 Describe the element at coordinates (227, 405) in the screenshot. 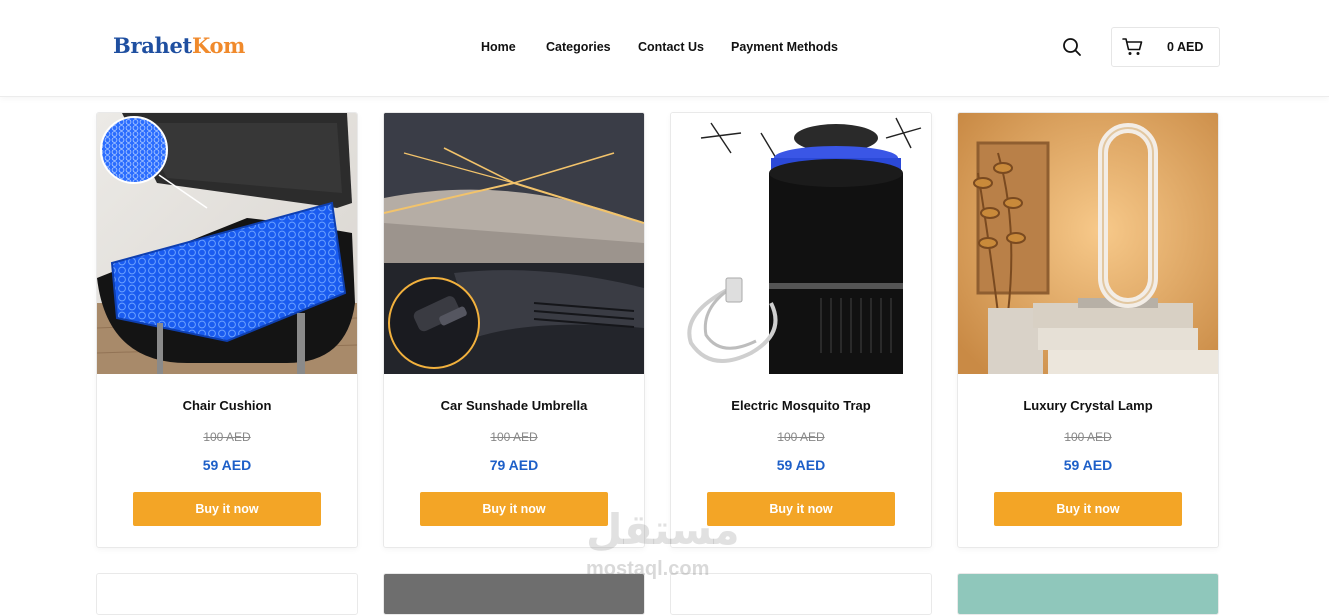

I see `product-name: Chair Cushion` at that location.